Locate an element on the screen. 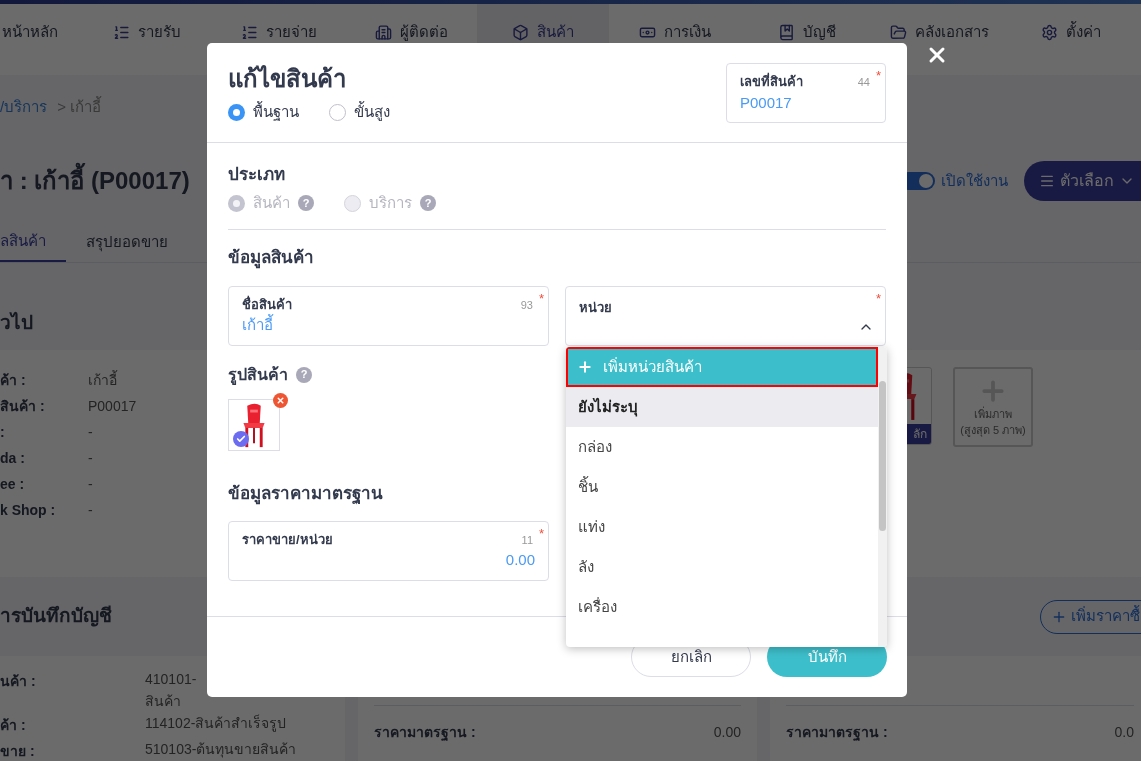 The image size is (1141, 761). field-value: P00017 is located at coordinates (766, 102).